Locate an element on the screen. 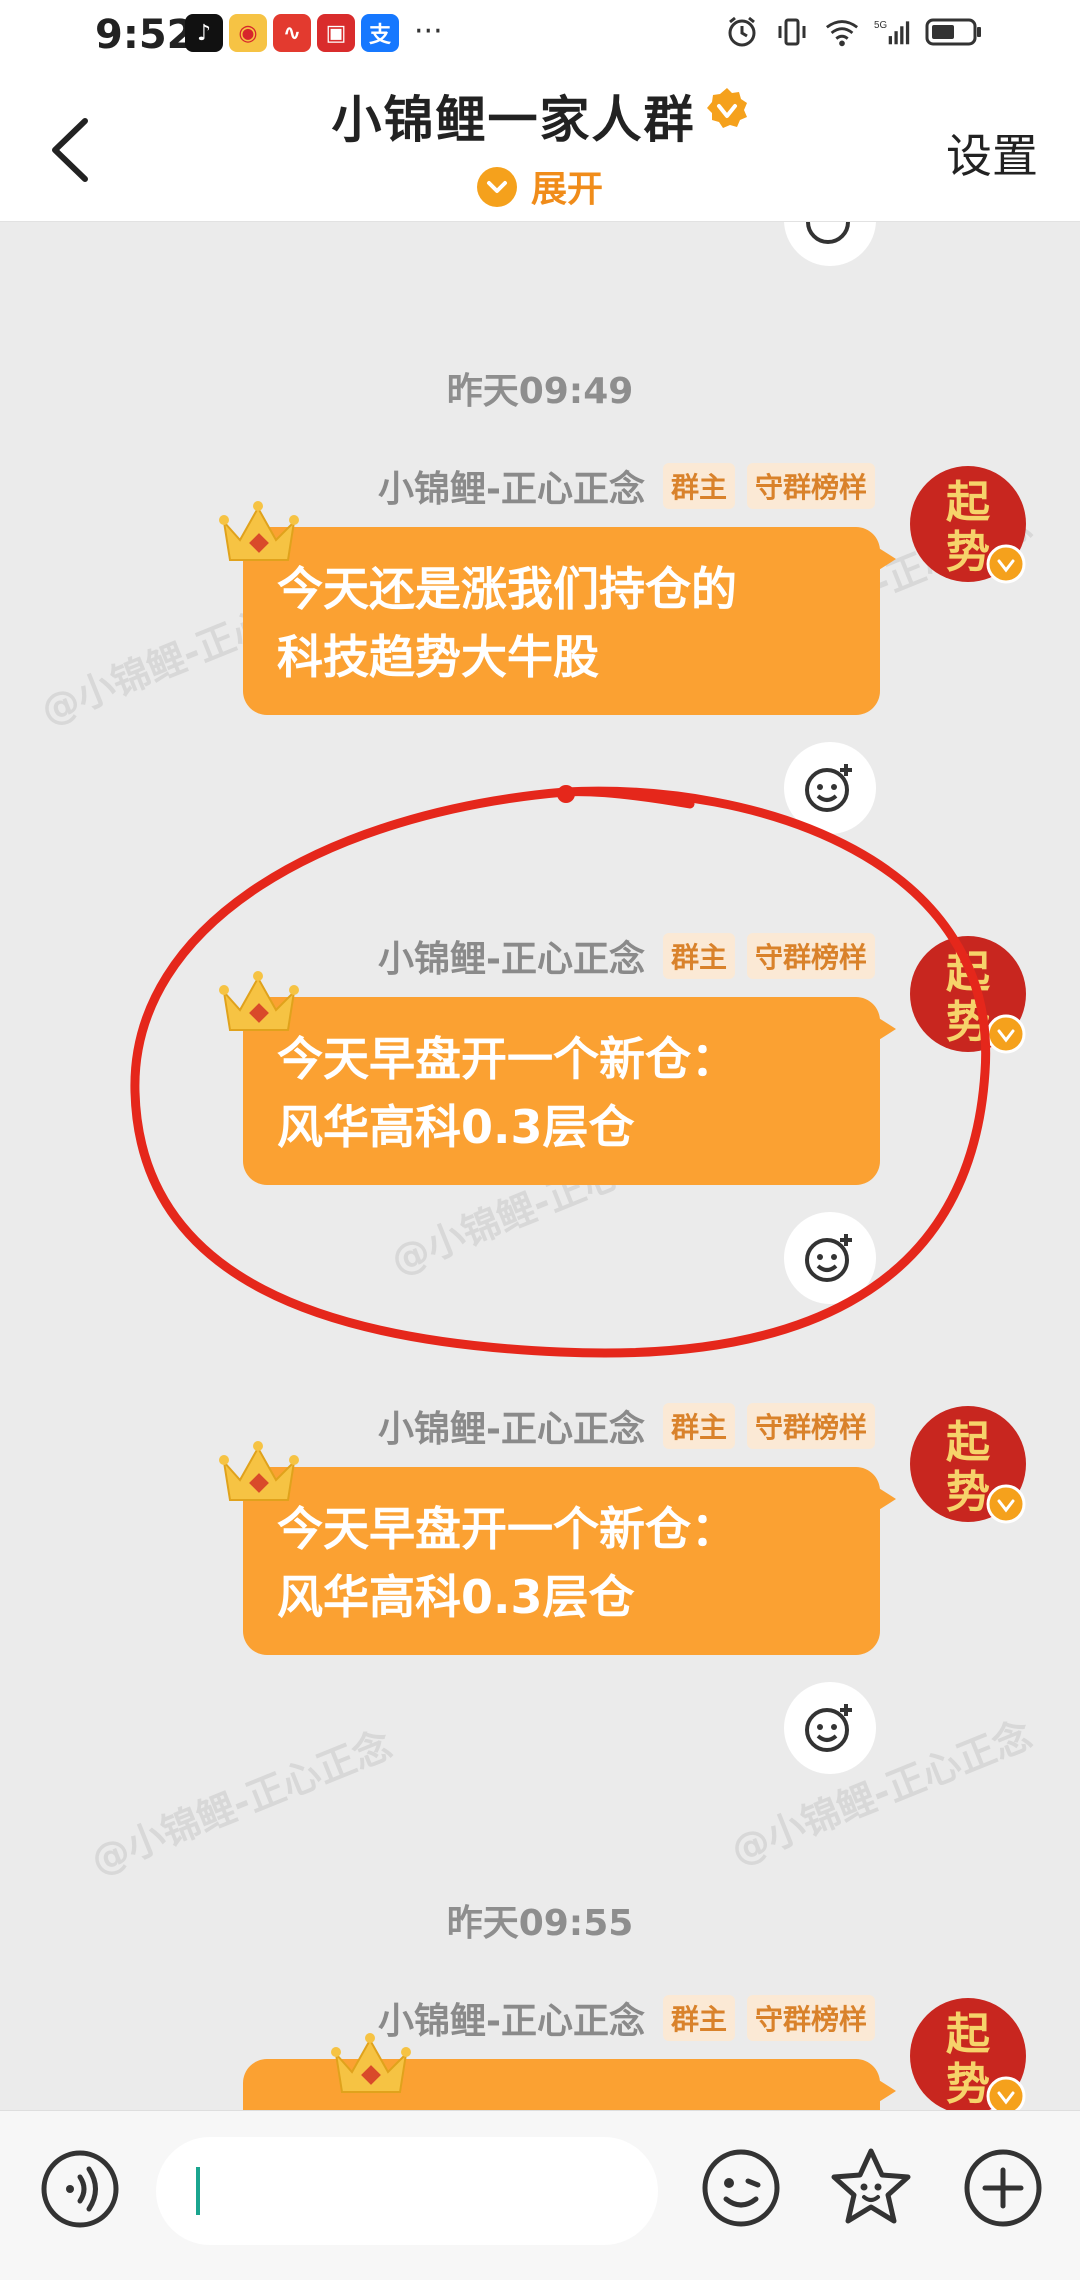  more-actions-button is located at coordinates (1003, 2188).